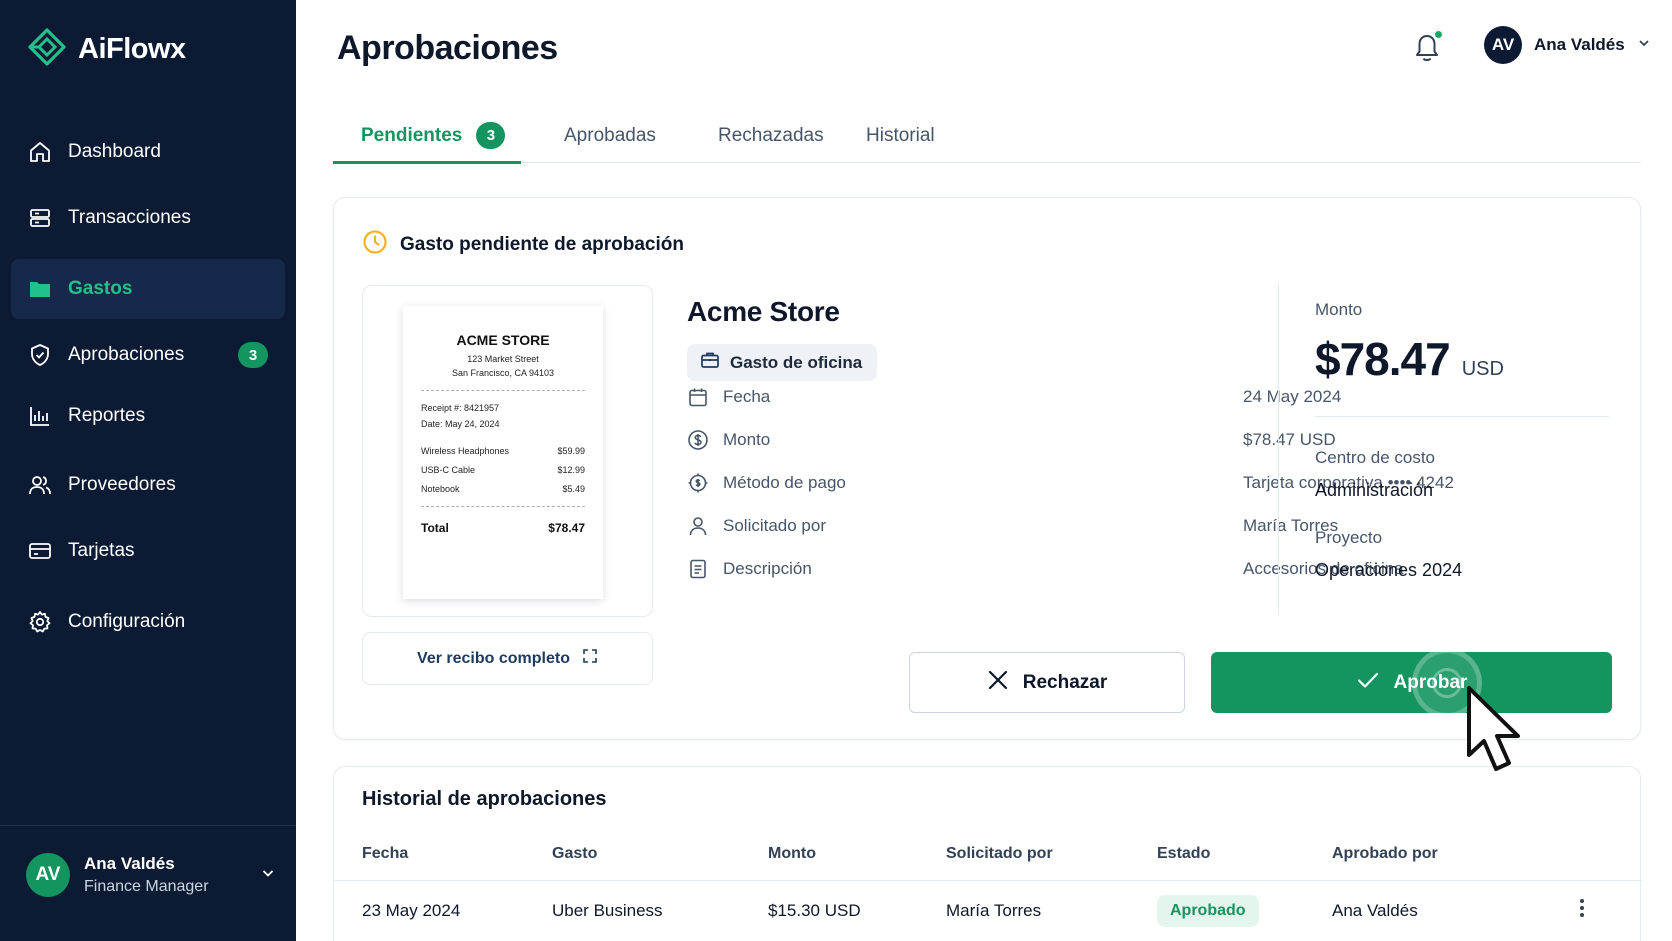 This screenshot has width=1672, height=941. I want to click on briefcase-icon, so click(710, 362).